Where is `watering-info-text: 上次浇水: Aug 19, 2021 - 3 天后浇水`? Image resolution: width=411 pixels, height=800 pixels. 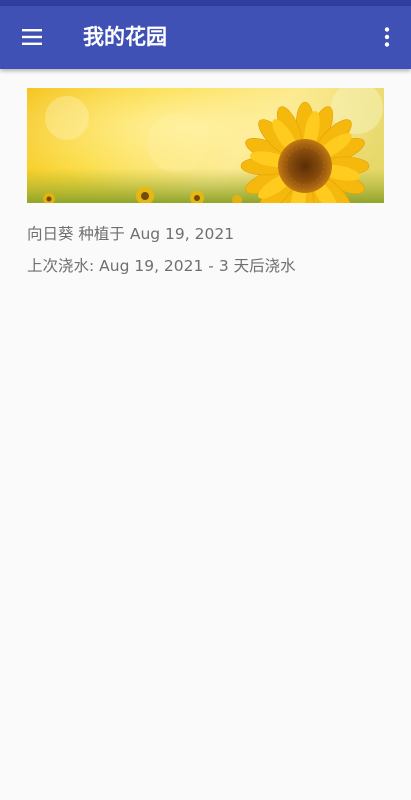 watering-info-text: 上次浇水: Aug 19, 2021 - 3 天后浇水 is located at coordinates (161, 266).